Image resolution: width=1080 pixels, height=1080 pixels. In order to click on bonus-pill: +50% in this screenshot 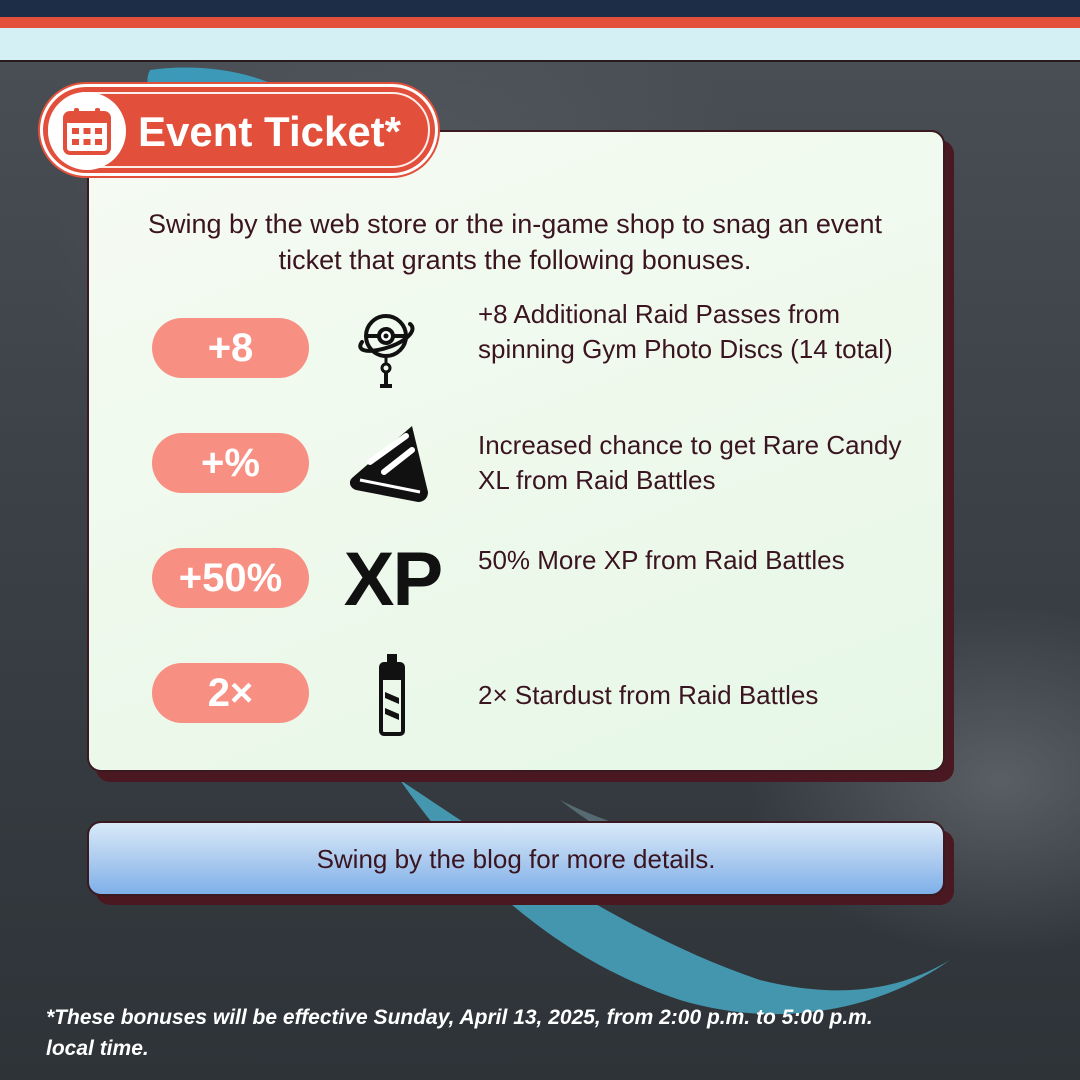, I will do `click(230, 578)`.